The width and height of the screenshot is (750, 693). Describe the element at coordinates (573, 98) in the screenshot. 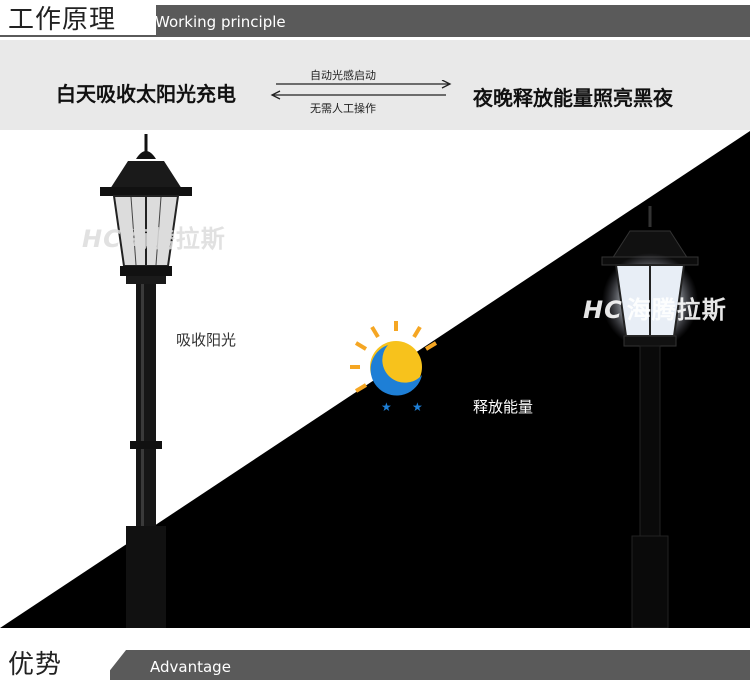

I see `flow-night-text: 夜晚释放能量照亮黑夜` at that location.